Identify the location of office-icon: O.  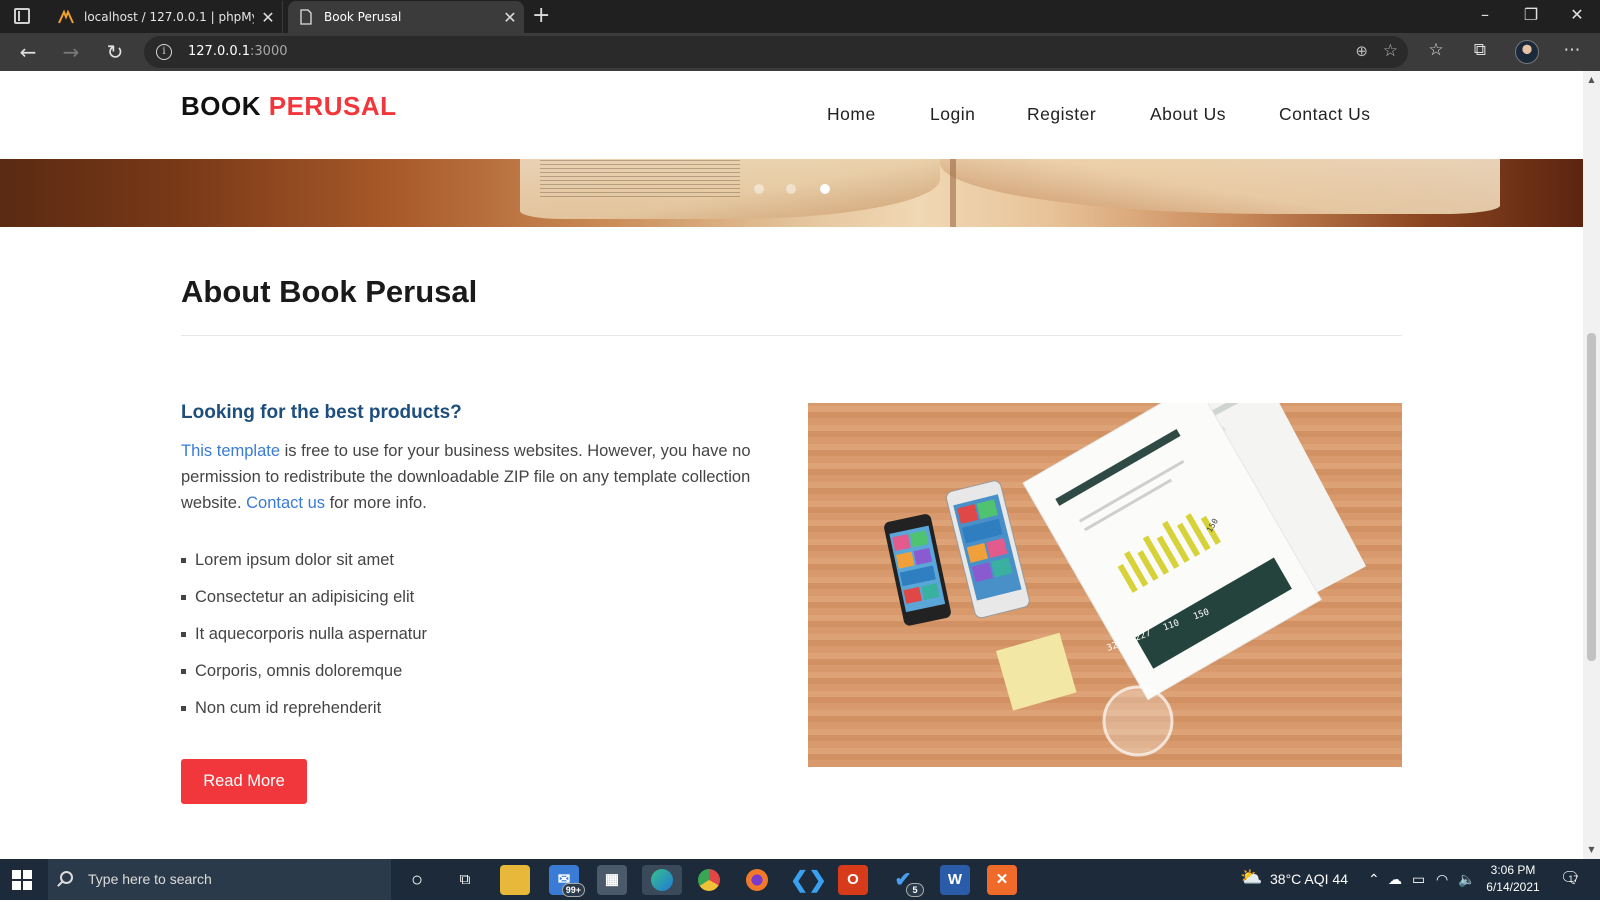
(853, 880).